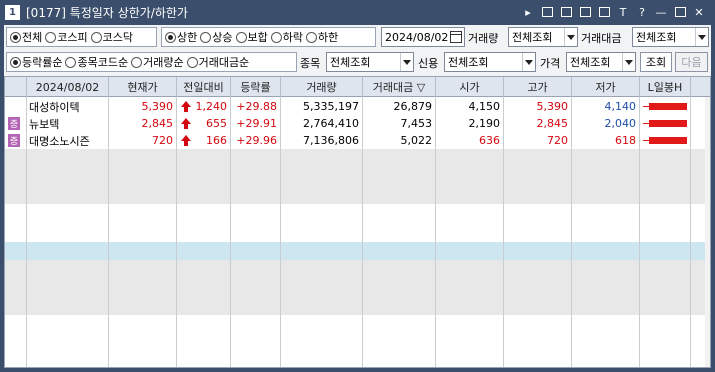 The width and height of the screenshot is (715, 372). Describe the element at coordinates (484, 106) in the screenshot. I see `open-price: 4,150` at that location.